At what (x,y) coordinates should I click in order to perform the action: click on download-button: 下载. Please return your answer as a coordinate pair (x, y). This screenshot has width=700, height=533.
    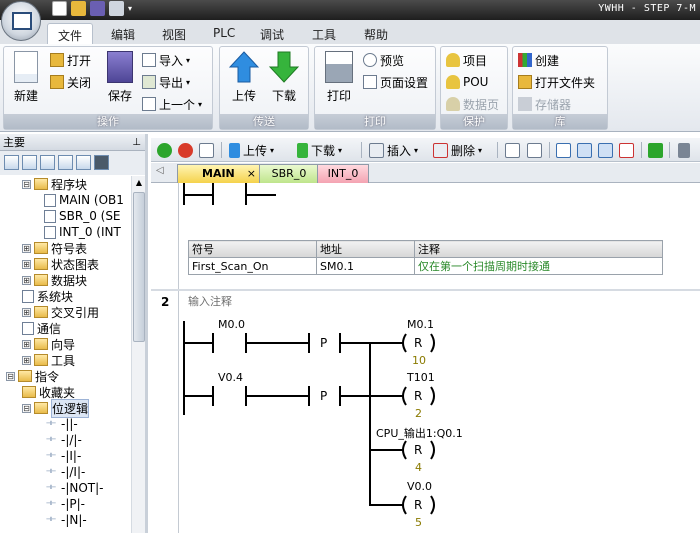
    Looking at the image, I should click on (284, 80).